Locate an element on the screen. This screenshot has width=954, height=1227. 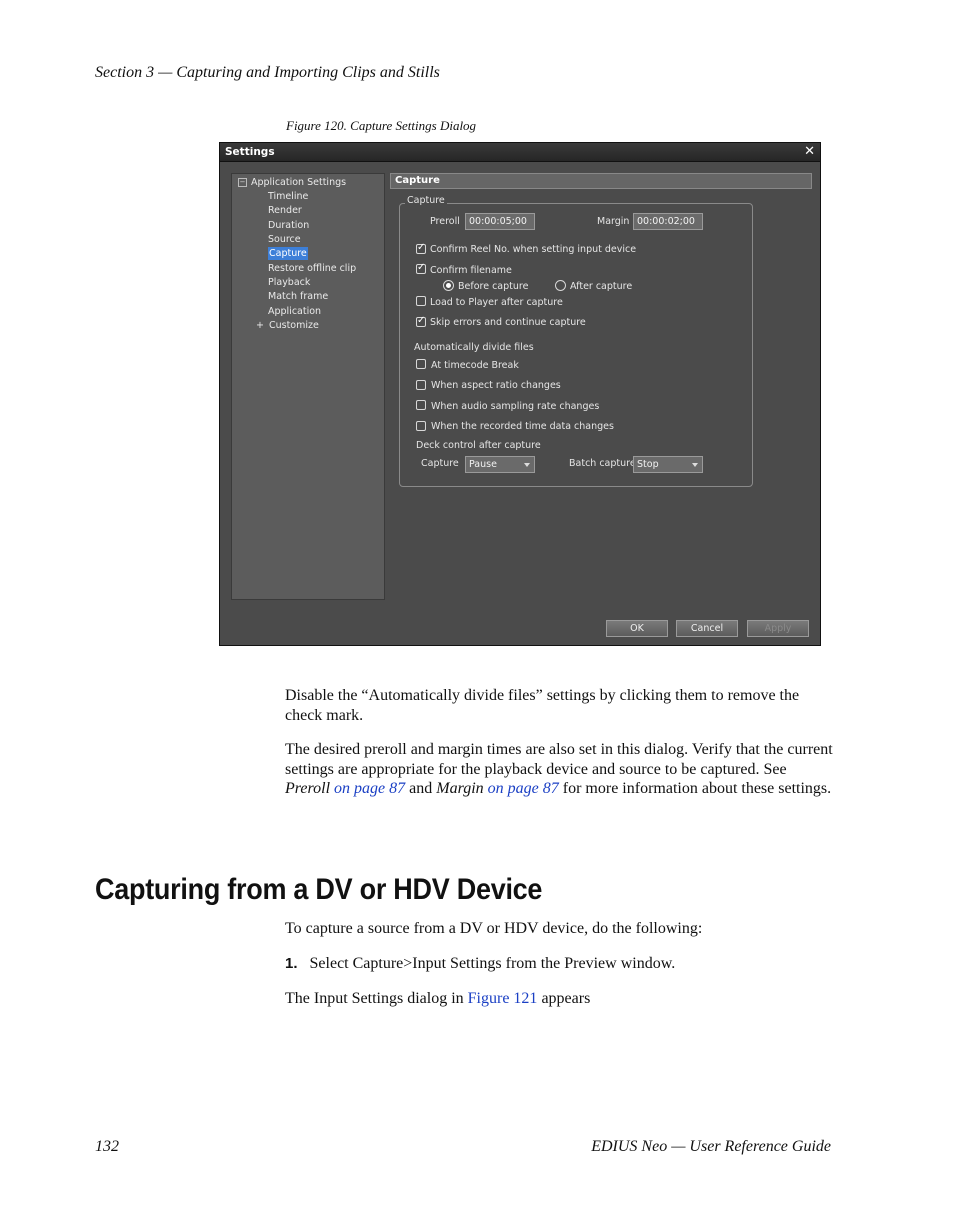
confirm-filename-label: Confirm filename is located at coordinates (471, 270).